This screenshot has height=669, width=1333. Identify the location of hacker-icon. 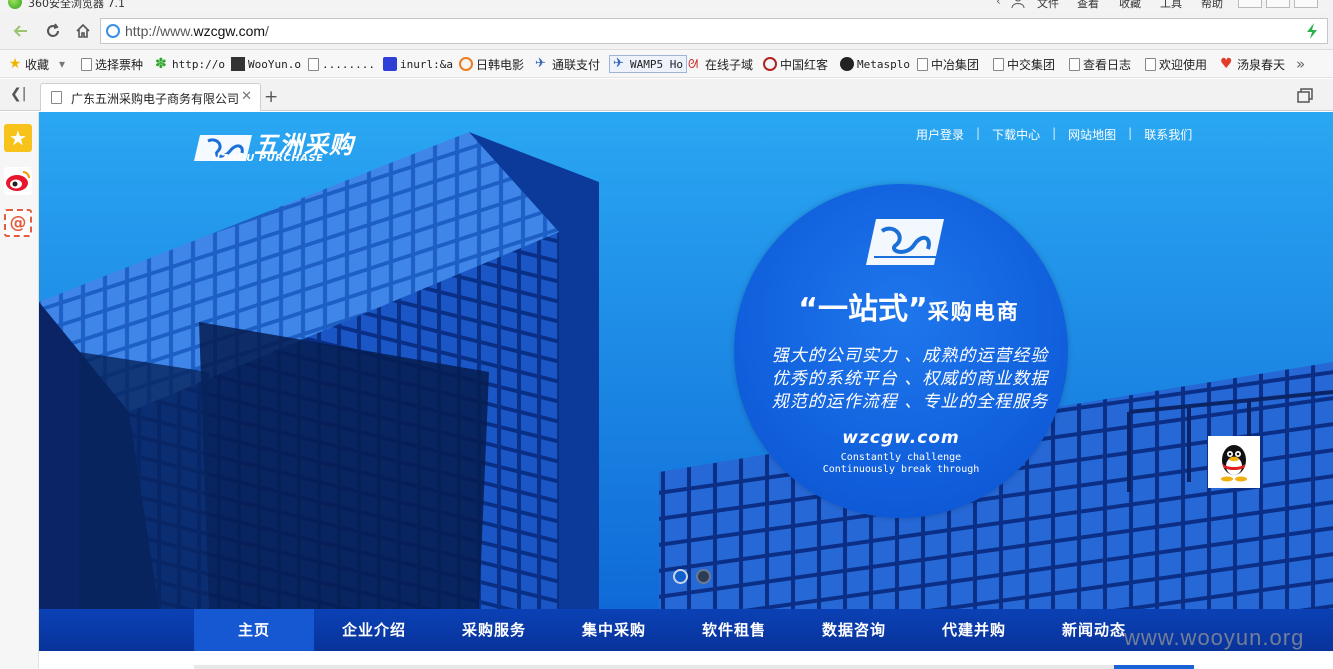
(770, 64).